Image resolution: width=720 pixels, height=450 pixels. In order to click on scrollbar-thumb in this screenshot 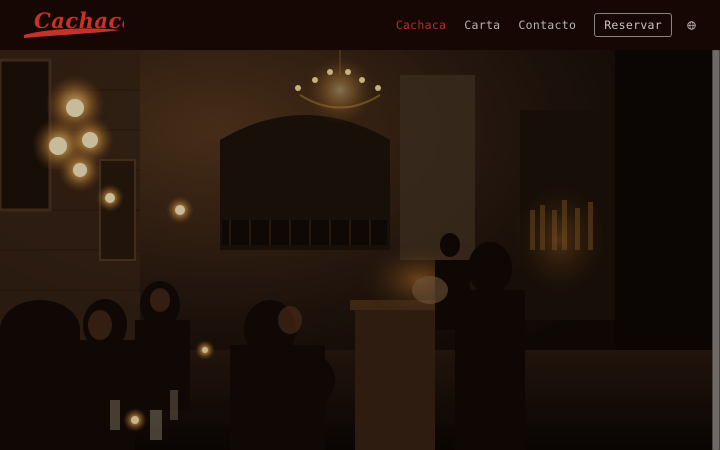, I will do `click(716, 250)`.